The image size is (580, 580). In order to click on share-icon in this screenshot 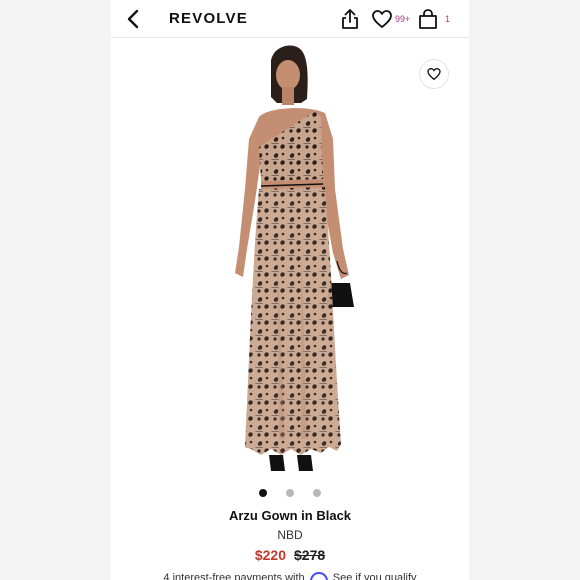, I will do `click(350, 19)`.